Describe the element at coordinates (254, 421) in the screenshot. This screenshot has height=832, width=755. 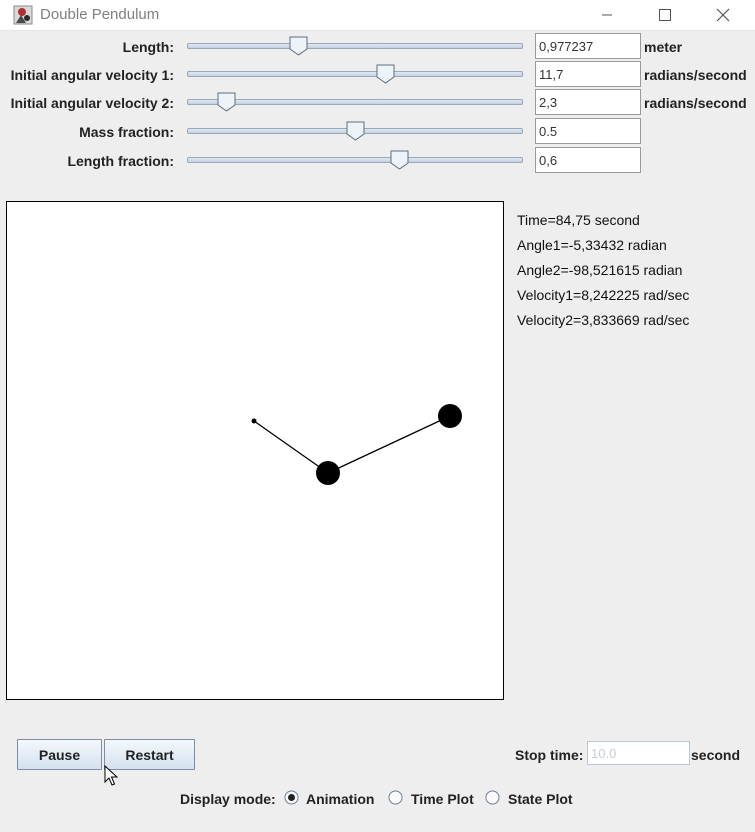
I see `pivot-point` at that location.